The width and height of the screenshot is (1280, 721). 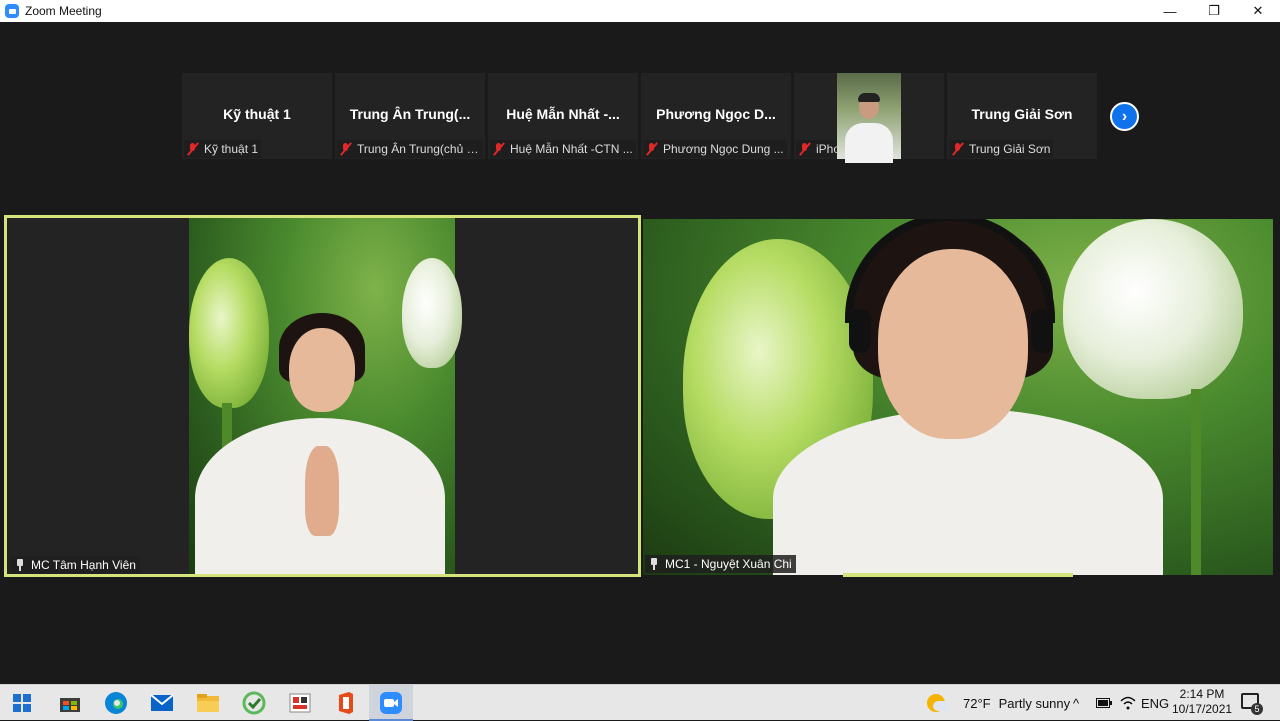 I want to click on zoom-app-icon, so click(x=12, y=11).